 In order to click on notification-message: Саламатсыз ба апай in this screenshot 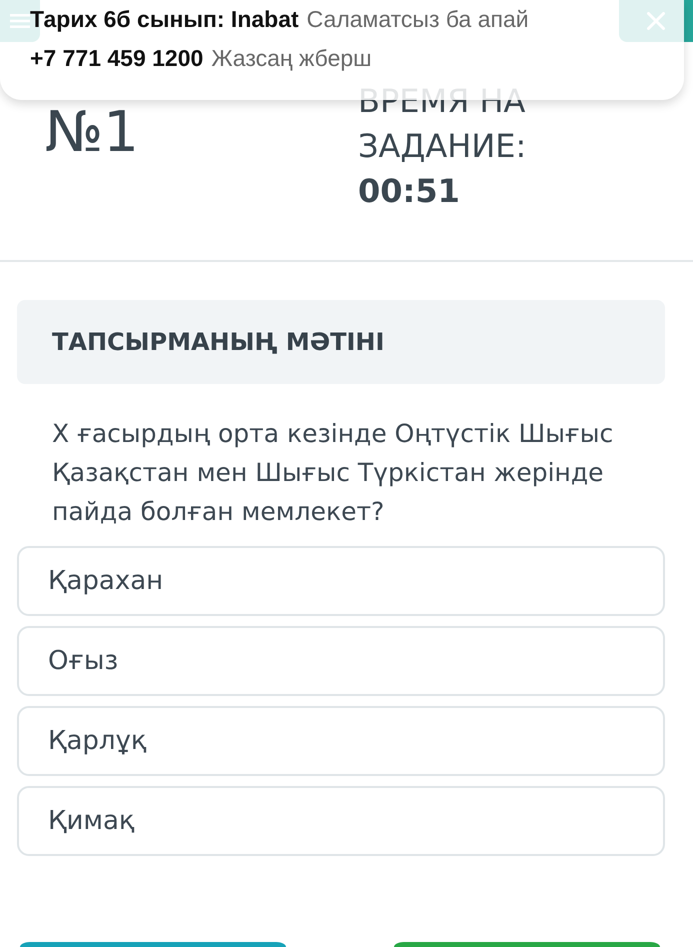, I will do `click(417, 19)`.